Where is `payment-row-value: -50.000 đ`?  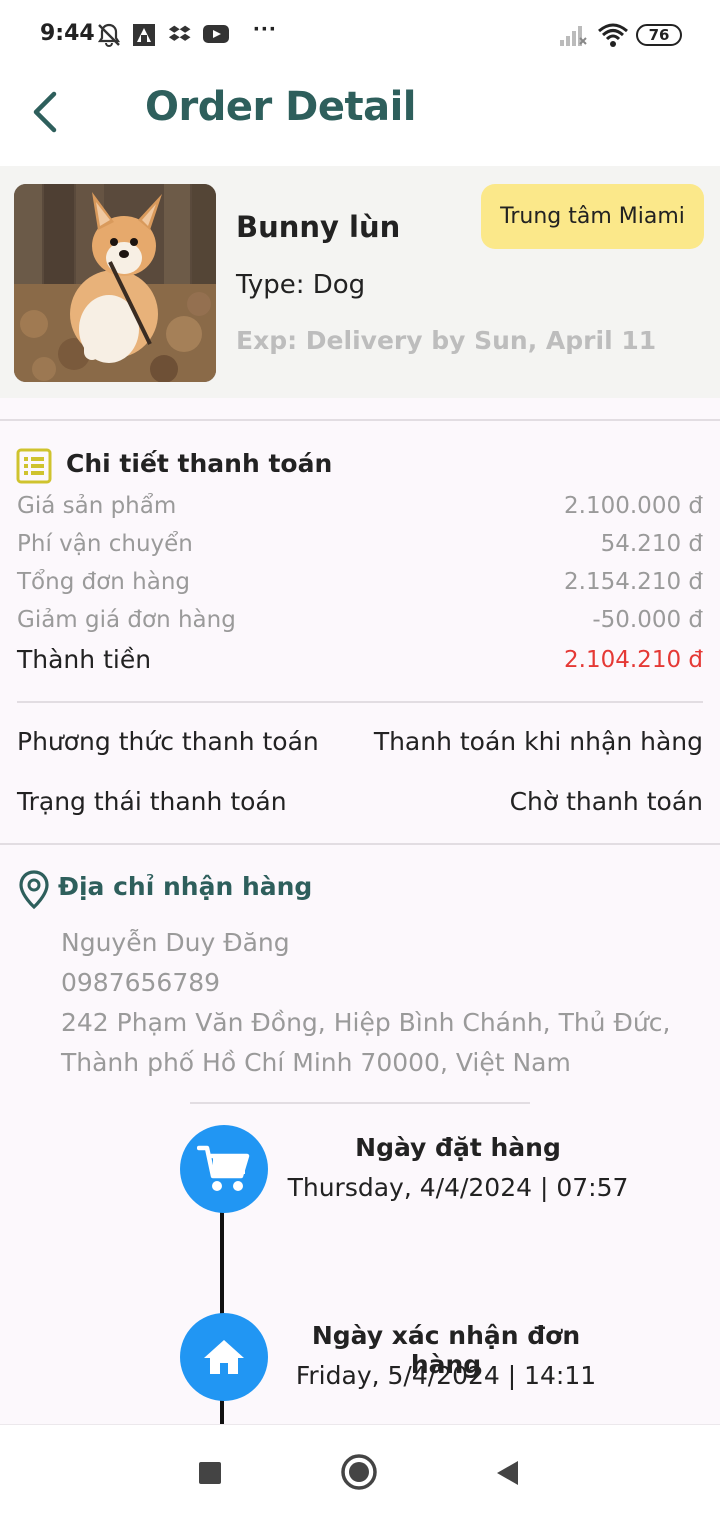
payment-row-value: -50.000 đ is located at coordinates (647, 620).